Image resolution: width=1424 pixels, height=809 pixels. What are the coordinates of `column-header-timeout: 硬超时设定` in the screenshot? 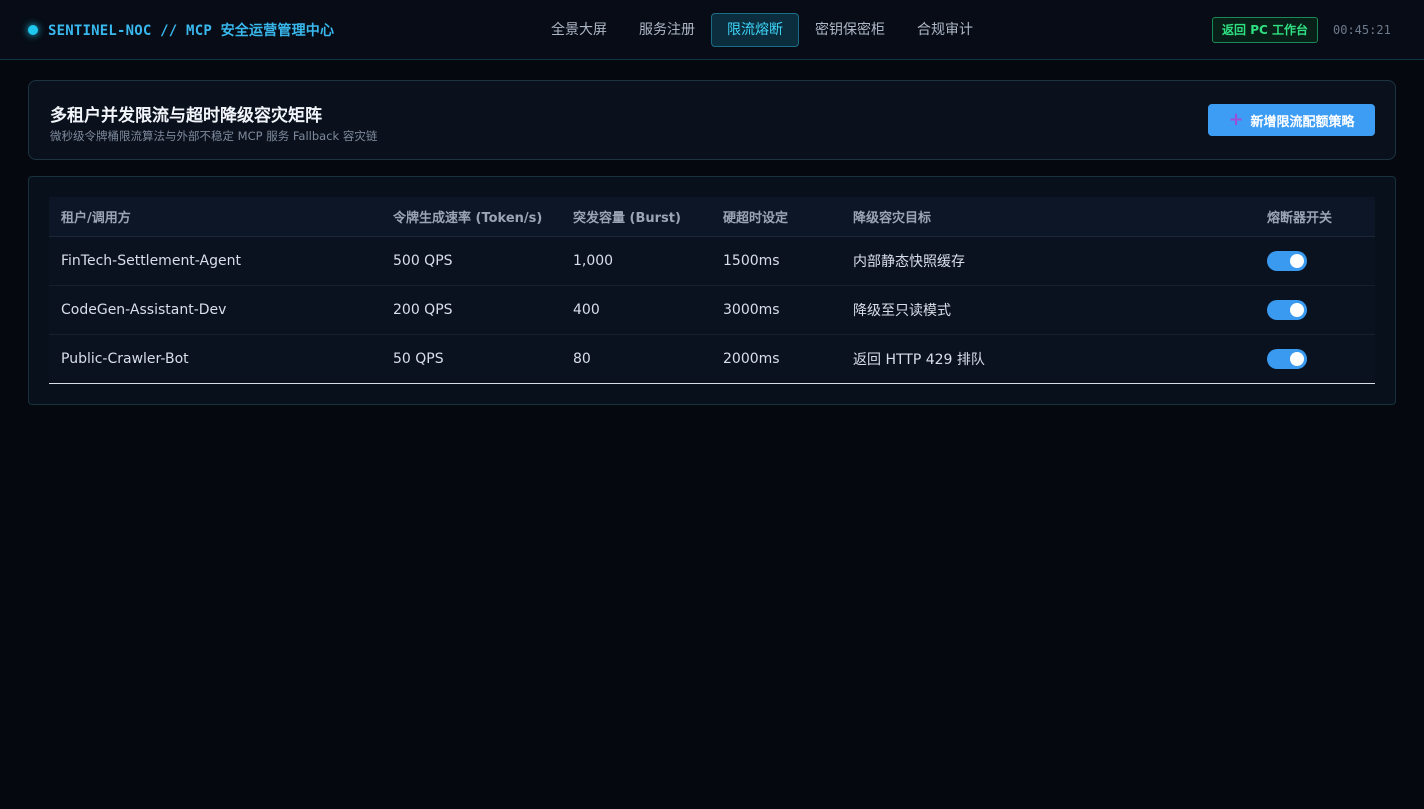 It's located at (756, 218).